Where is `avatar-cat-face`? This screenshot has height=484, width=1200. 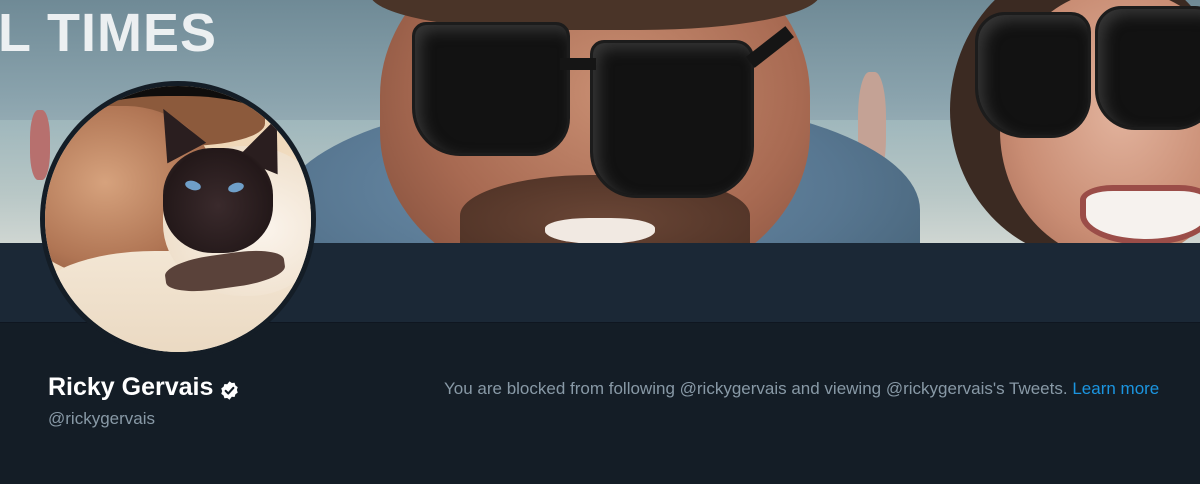 avatar-cat-face is located at coordinates (218, 200).